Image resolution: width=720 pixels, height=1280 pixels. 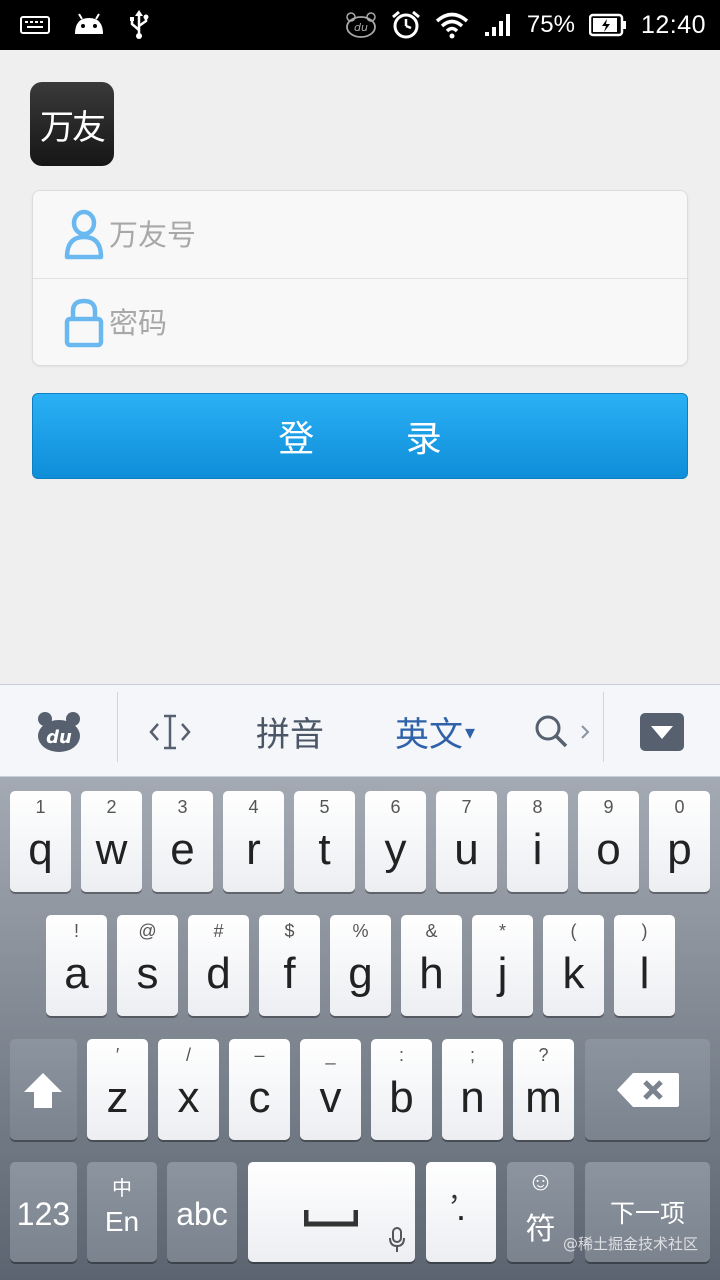 I want to click on abc-key: abc, so click(x=202, y=1212).